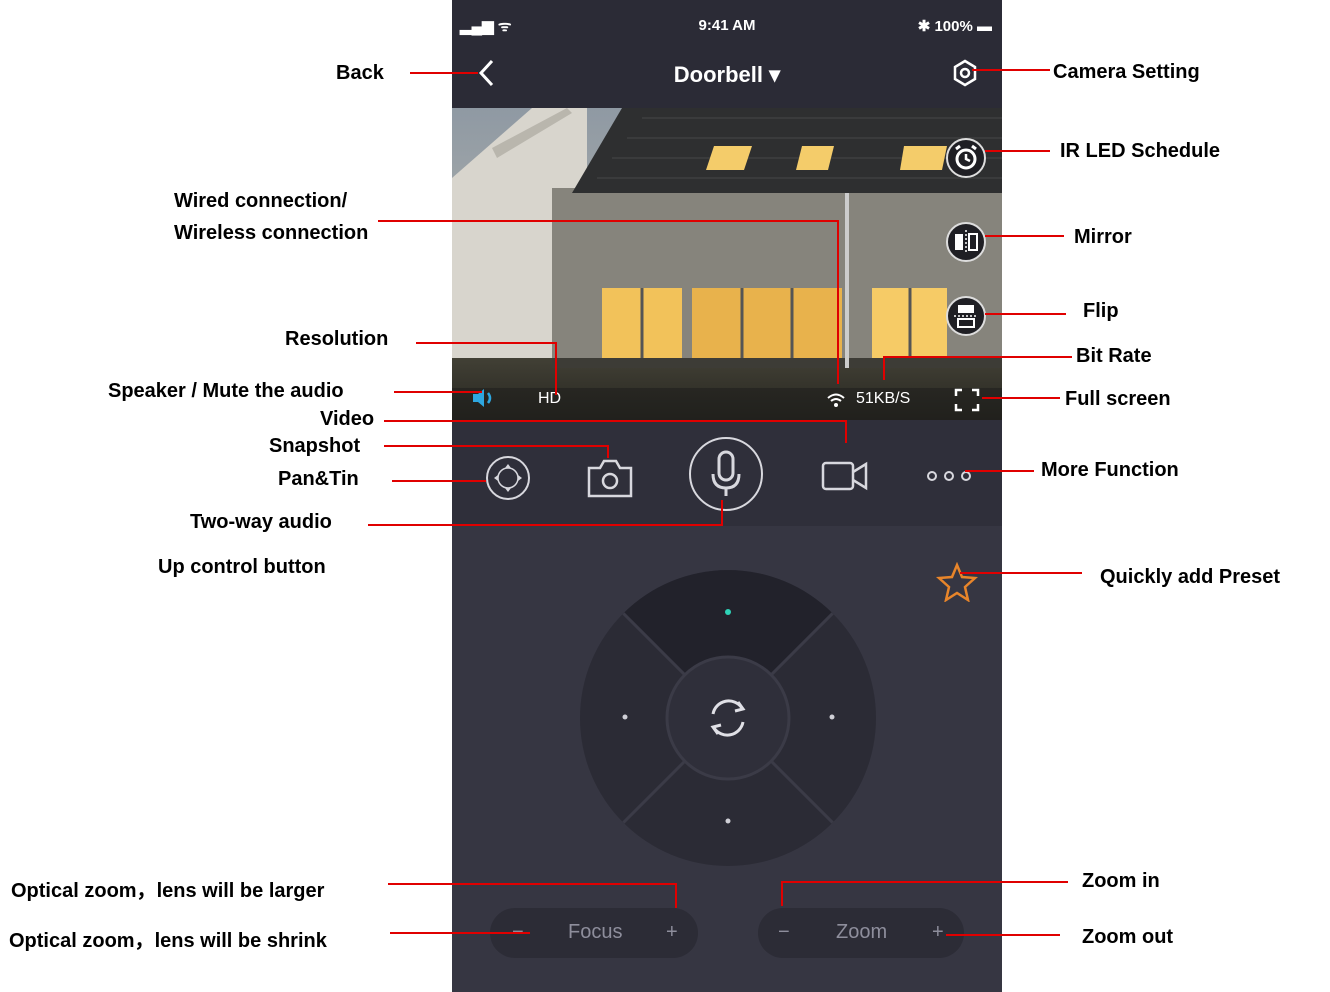  I want to click on label-flip: Flip, so click(1101, 311).